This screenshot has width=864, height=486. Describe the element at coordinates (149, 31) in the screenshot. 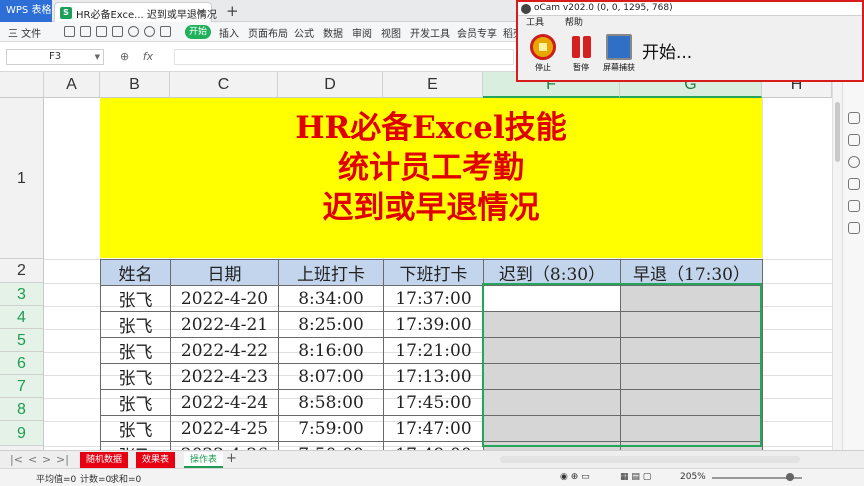

I see `redo-icon` at that location.